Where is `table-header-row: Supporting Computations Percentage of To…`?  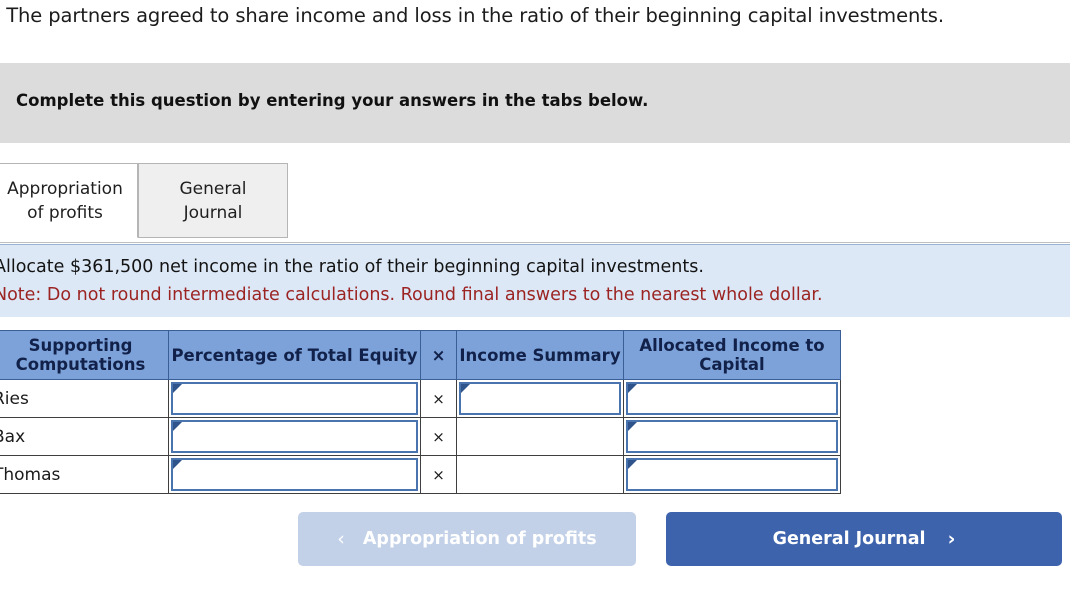
table-header-row: Supporting Computations Percentage of To… is located at coordinates (420, 355).